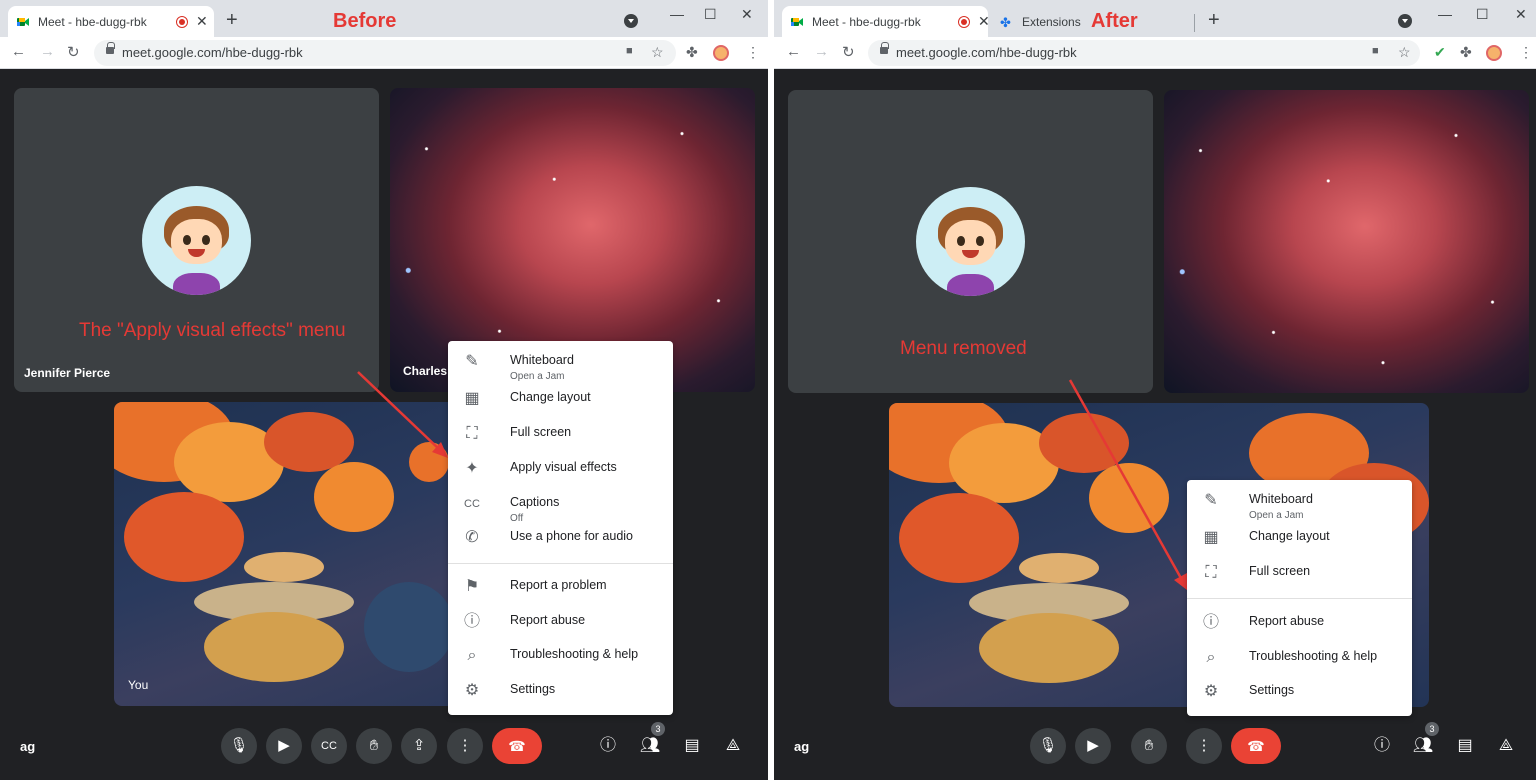  What do you see at coordinates (472, 468) in the screenshot?
I see `sparkle-icon: ✦` at bounding box center [472, 468].